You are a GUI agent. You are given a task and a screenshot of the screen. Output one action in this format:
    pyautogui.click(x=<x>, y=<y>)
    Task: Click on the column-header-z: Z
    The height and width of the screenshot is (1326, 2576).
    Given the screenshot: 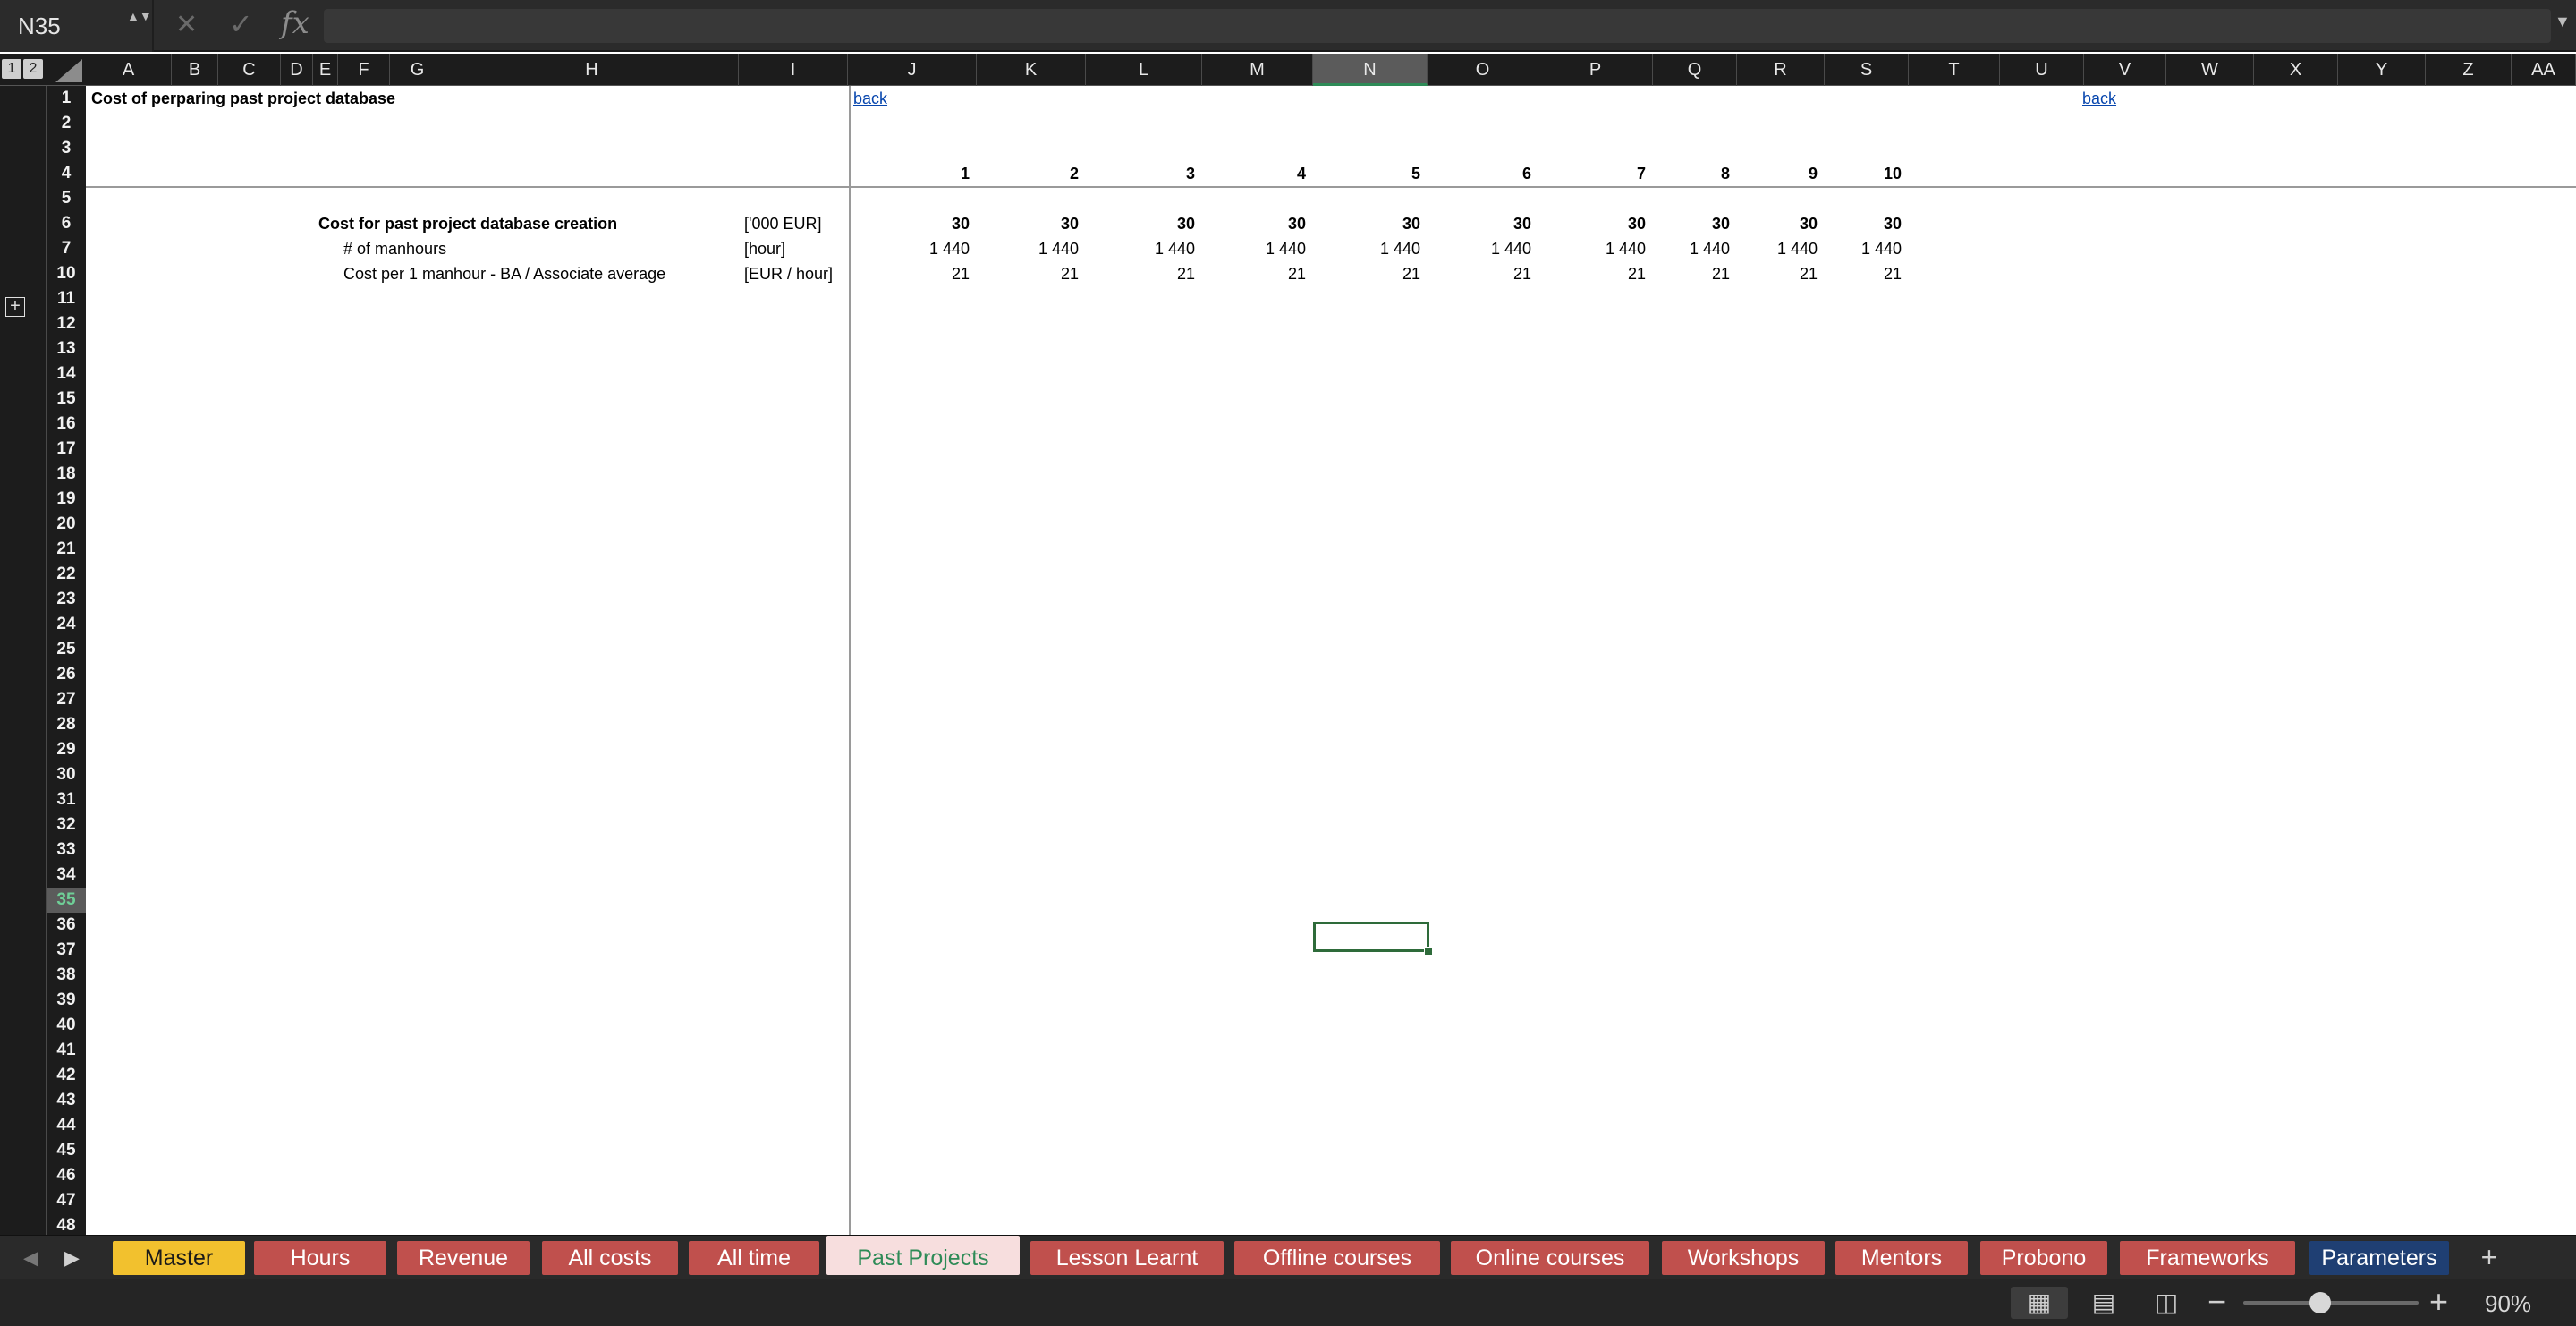 What is the action you would take?
    pyautogui.click(x=2469, y=70)
    